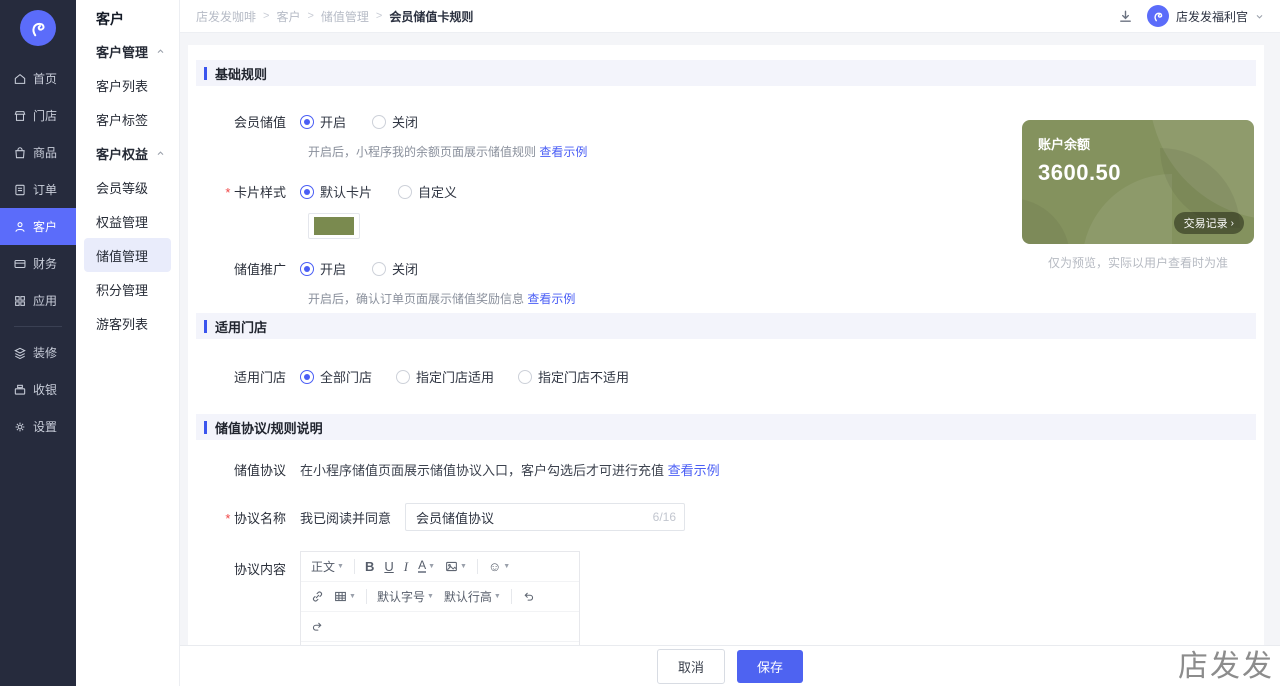 The width and height of the screenshot is (1280, 686). What do you see at coordinates (38, 189) in the screenshot?
I see `nav-item-orders: 订单` at bounding box center [38, 189].